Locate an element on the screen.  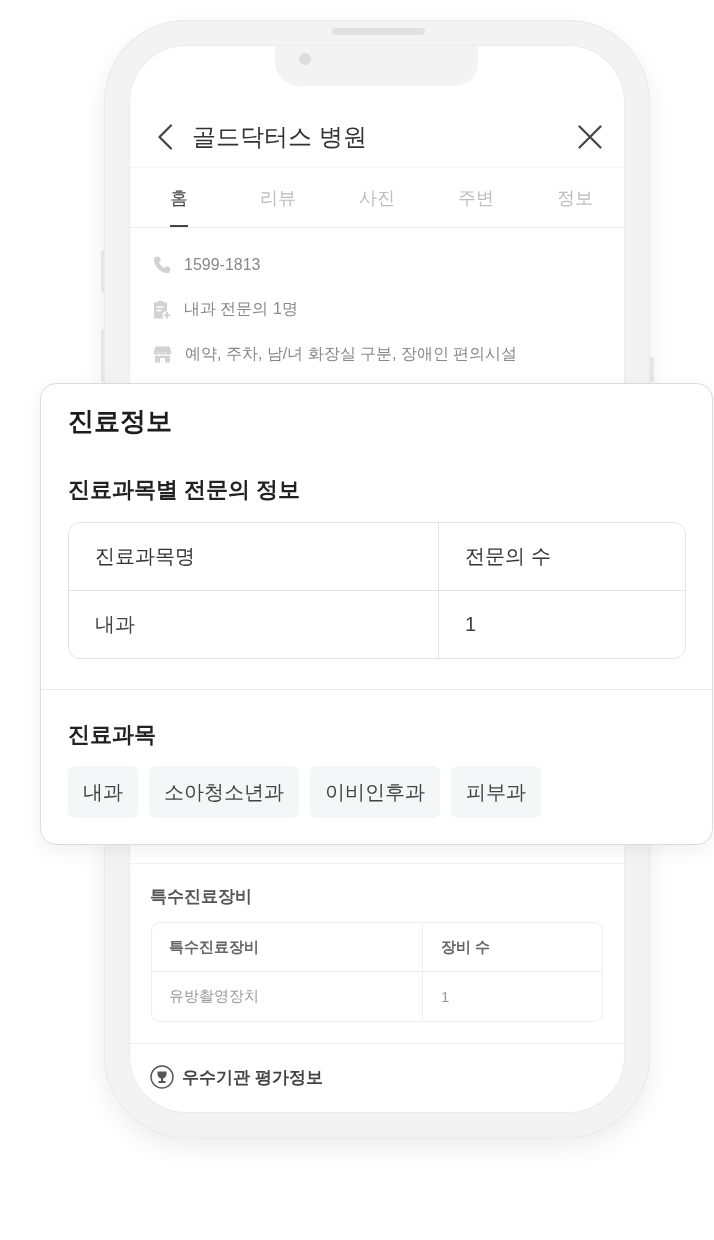
specialist-summary: 내과 전문의 1명 is located at coordinates (241, 309).